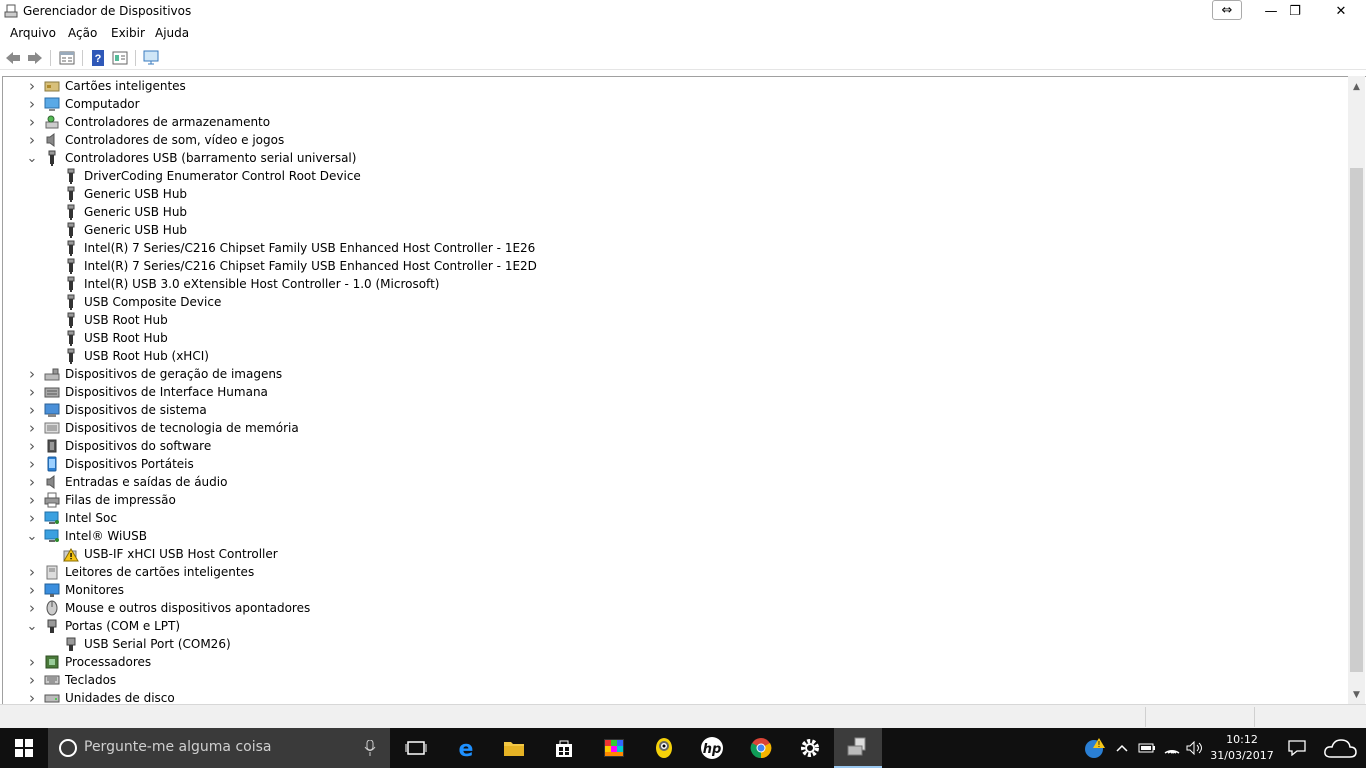 This screenshot has height=768, width=1366. I want to click on clock: 10:12 31/03/2017, so click(1242, 748).